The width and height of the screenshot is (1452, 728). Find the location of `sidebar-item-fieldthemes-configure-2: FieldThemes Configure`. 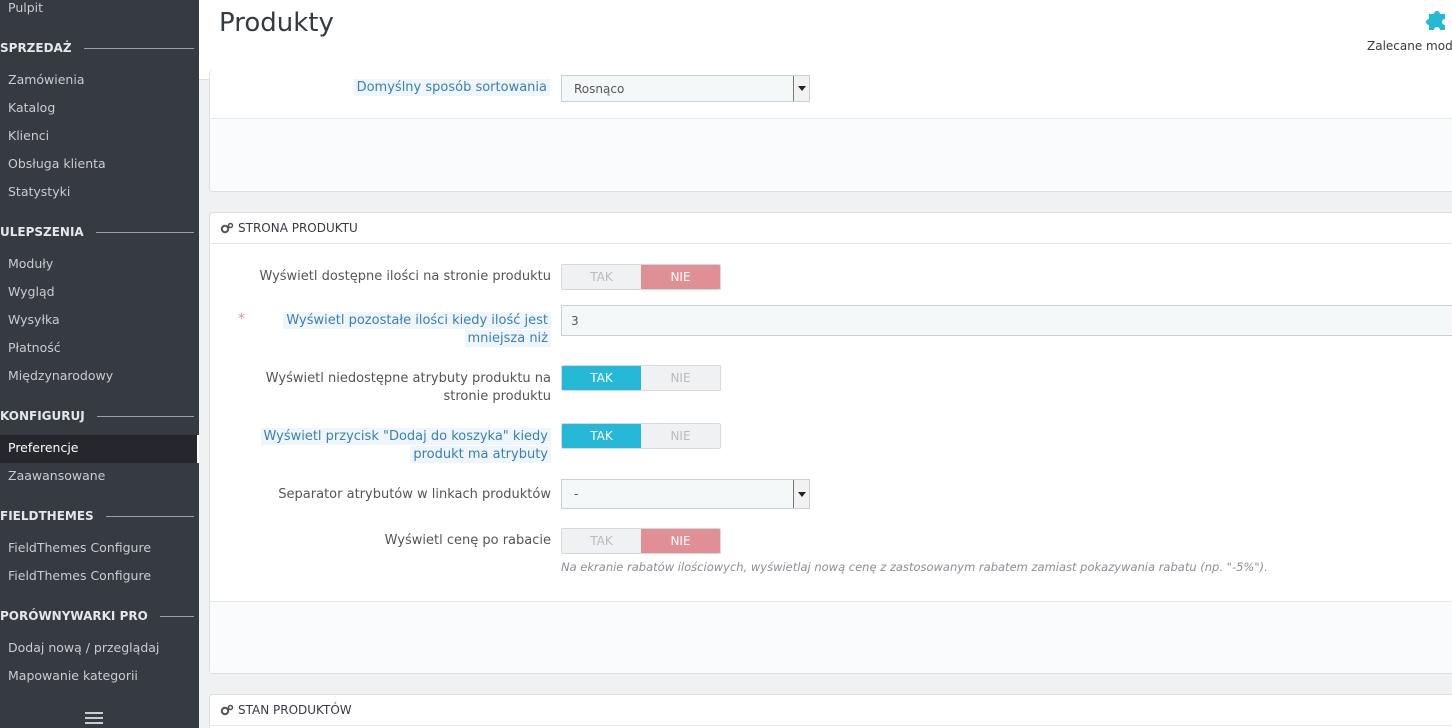

sidebar-item-fieldthemes-configure-2: FieldThemes Configure is located at coordinates (79, 575).